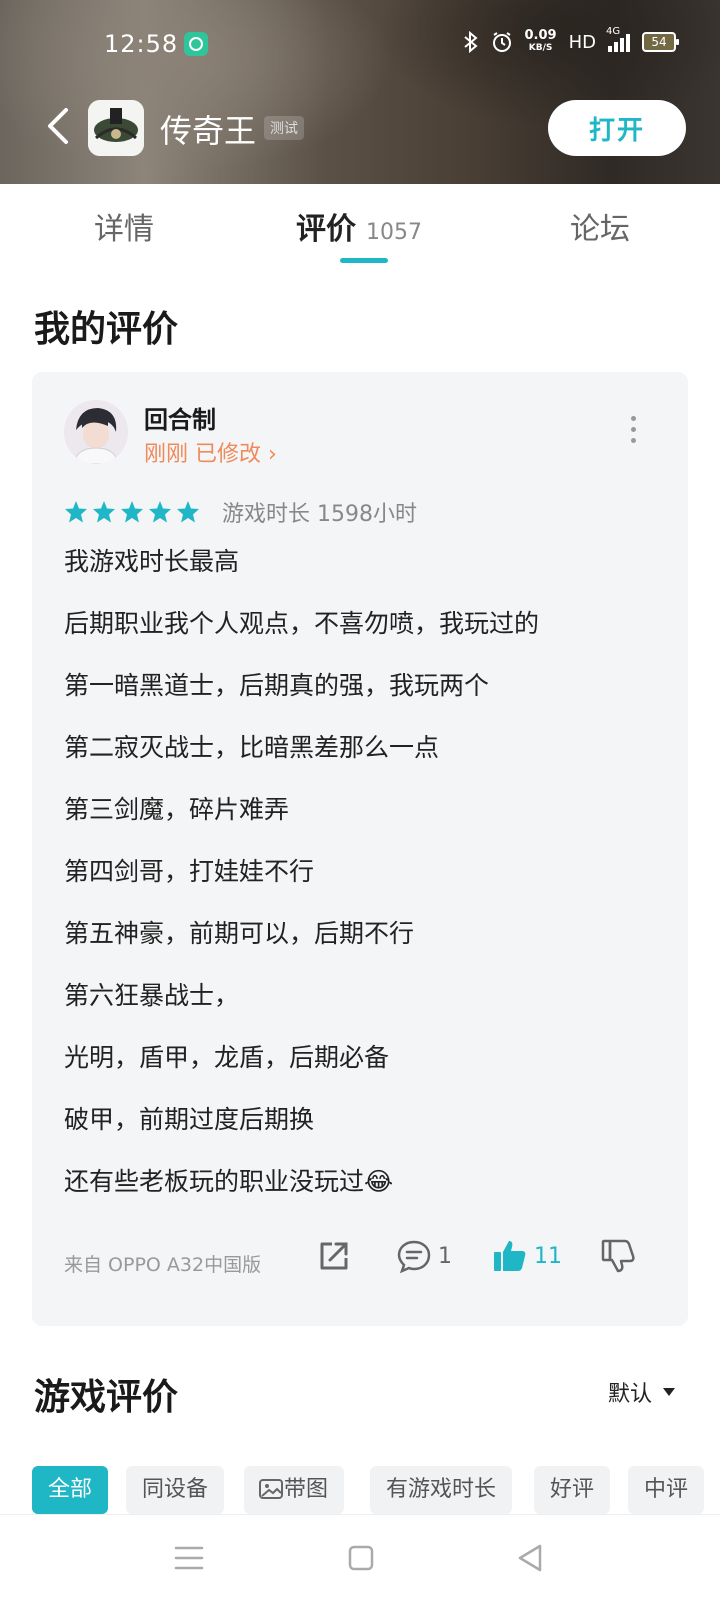 The width and height of the screenshot is (720, 1601). I want to click on filter-with-image-label: 带图, so click(306, 1489).